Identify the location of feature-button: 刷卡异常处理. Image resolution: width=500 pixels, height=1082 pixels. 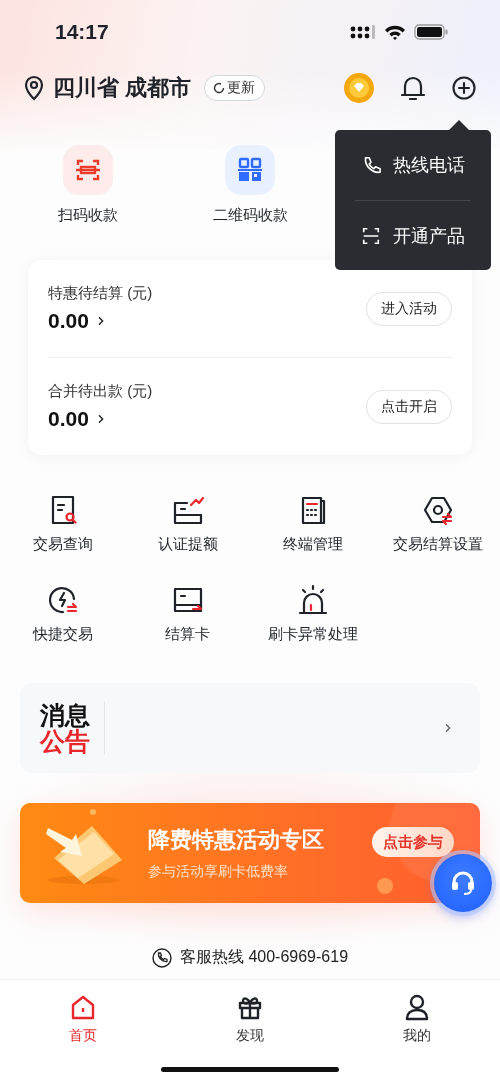
(312, 628).